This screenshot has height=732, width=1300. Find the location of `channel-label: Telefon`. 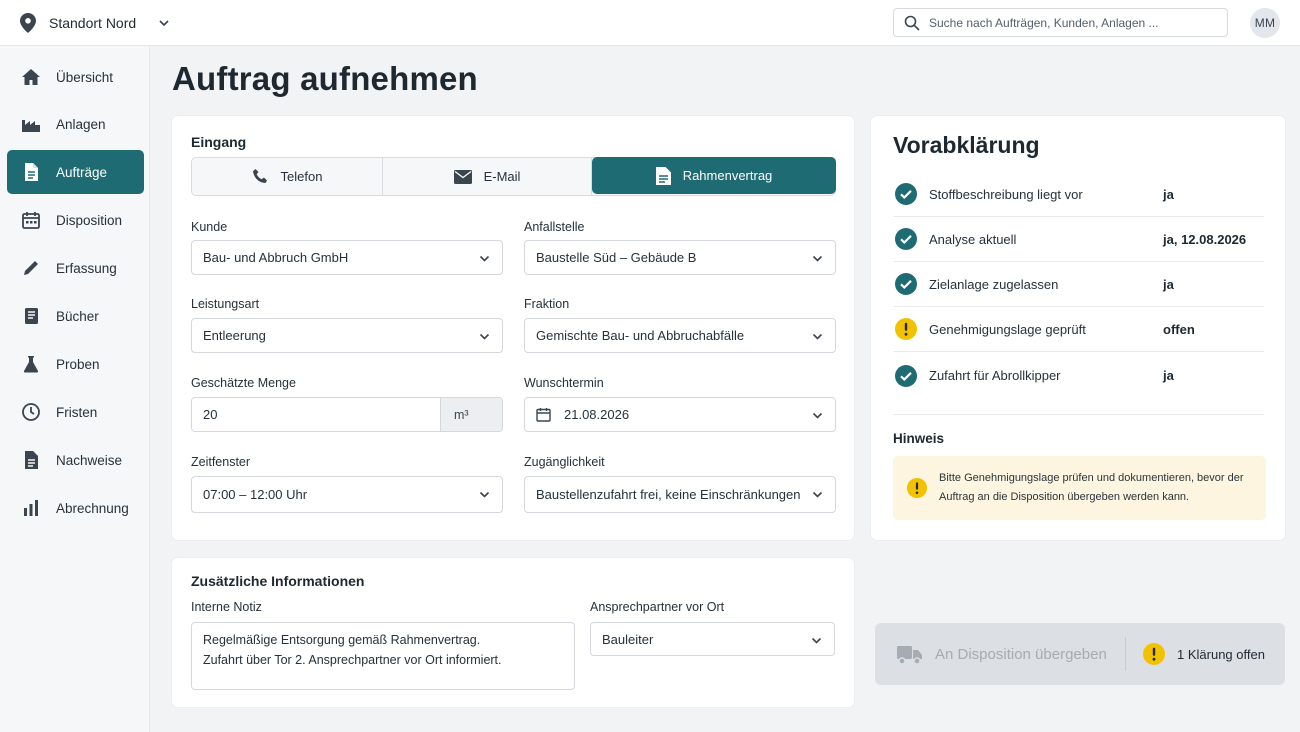

channel-label: Telefon is located at coordinates (301, 176).